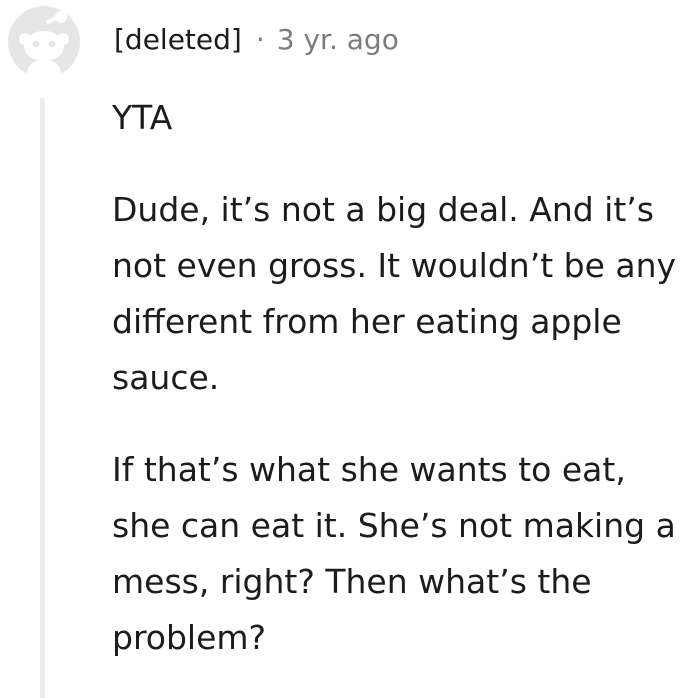 The height and width of the screenshot is (698, 700). I want to click on thread-collapse-line, so click(42, 398).